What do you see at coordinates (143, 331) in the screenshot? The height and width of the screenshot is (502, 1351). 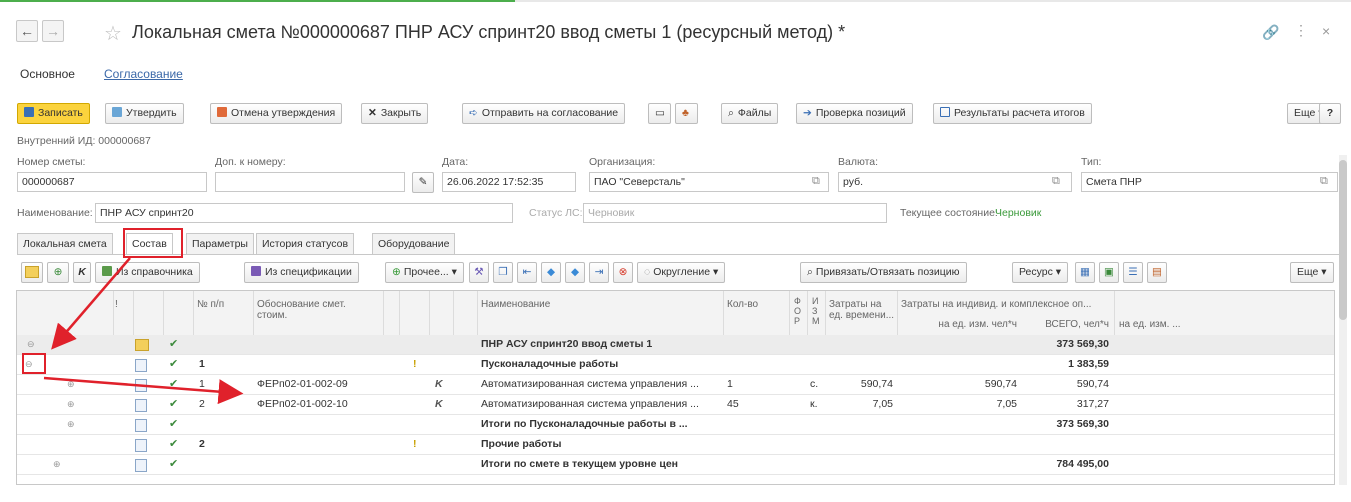 I see `annotation-arrows` at bounding box center [143, 331].